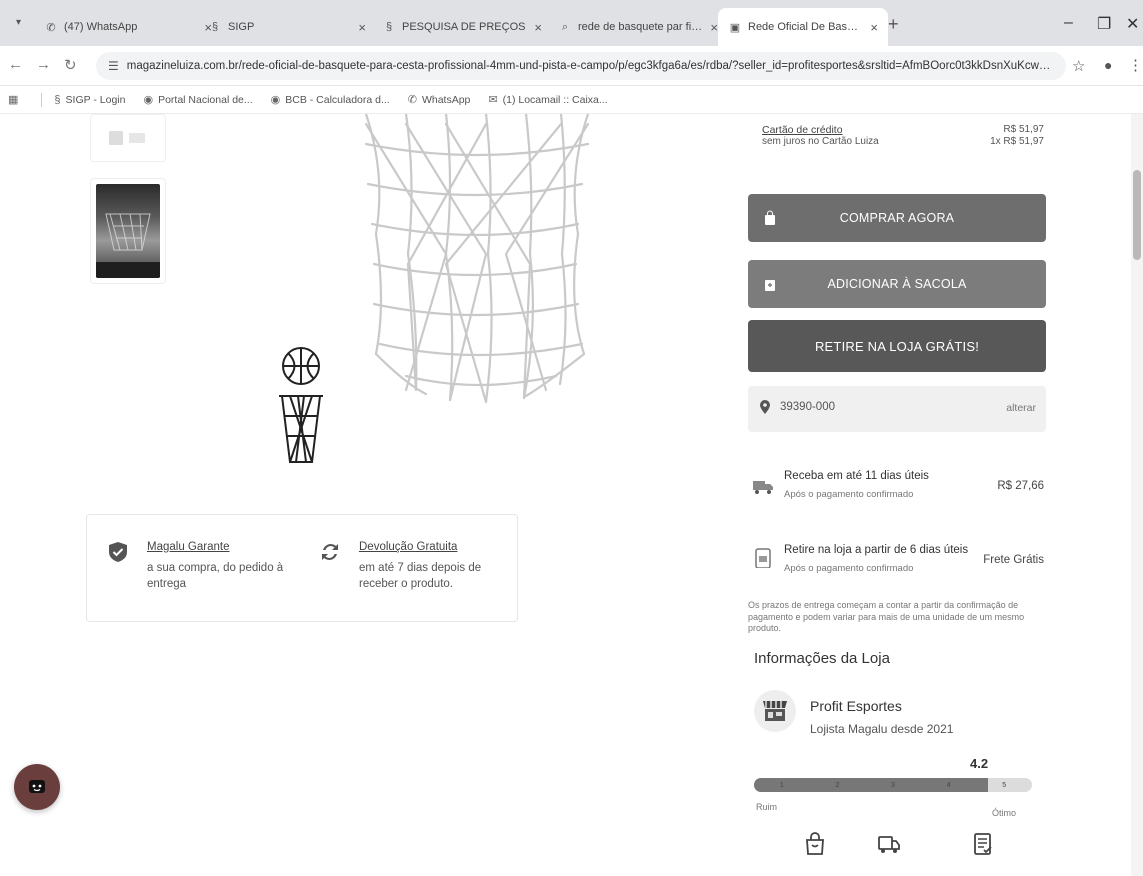 This screenshot has height=876, width=1143. Describe the element at coordinates (241, 27) in the screenshot. I see `tab-title: SIGP` at that location.